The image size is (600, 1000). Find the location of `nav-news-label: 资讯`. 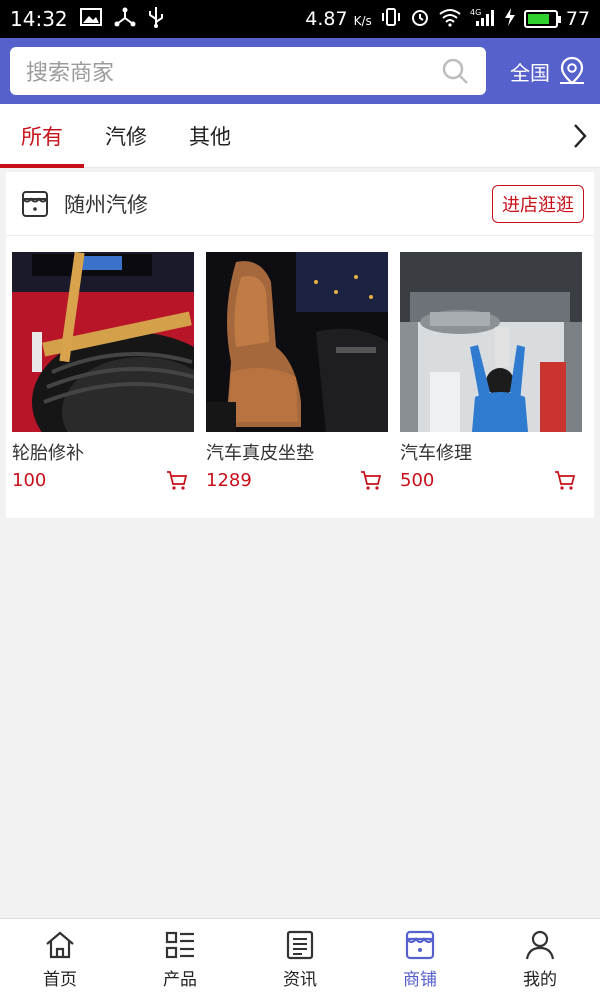

nav-news-label: 资讯 is located at coordinates (300, 980).